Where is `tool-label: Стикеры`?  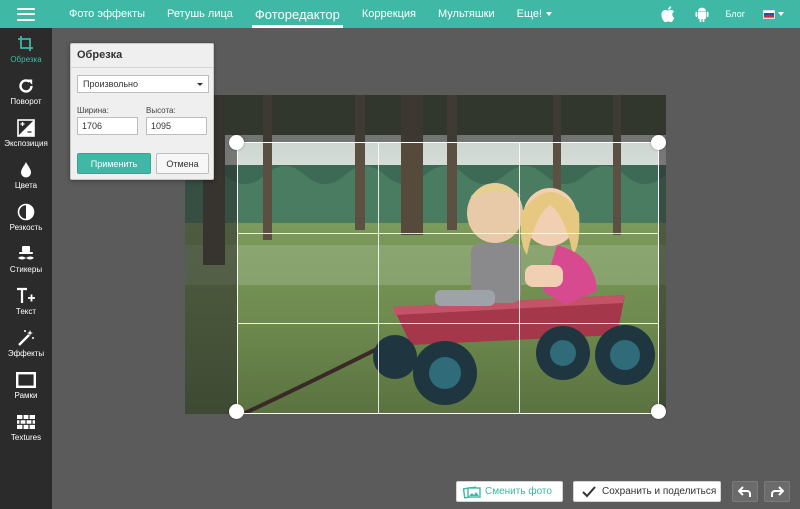 tool-label: Стикеры is located at coordinates (26, 269).